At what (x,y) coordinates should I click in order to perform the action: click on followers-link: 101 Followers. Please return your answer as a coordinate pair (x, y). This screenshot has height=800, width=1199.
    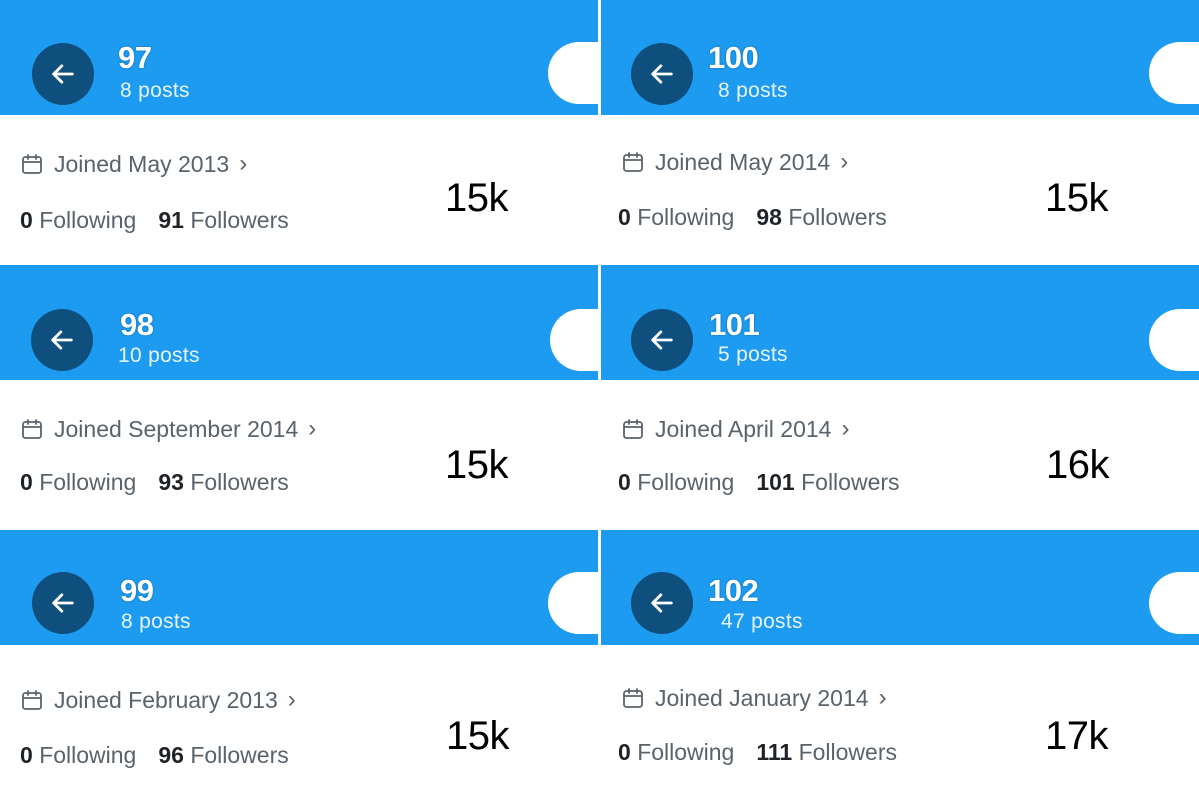
    Looking at the image, I should click on (827, 482).